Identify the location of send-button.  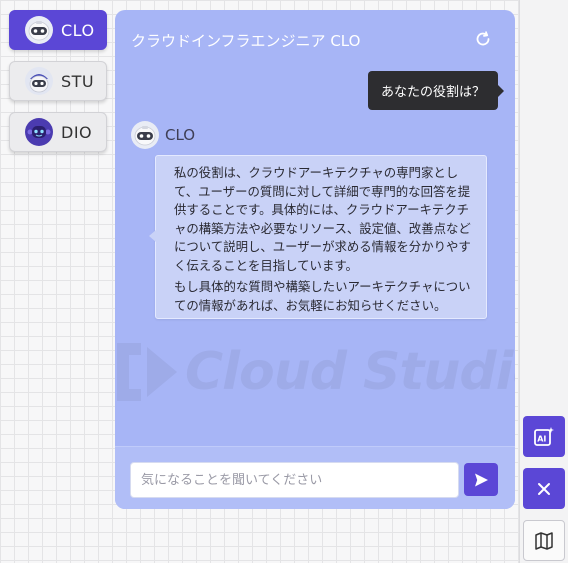
(481, 479).